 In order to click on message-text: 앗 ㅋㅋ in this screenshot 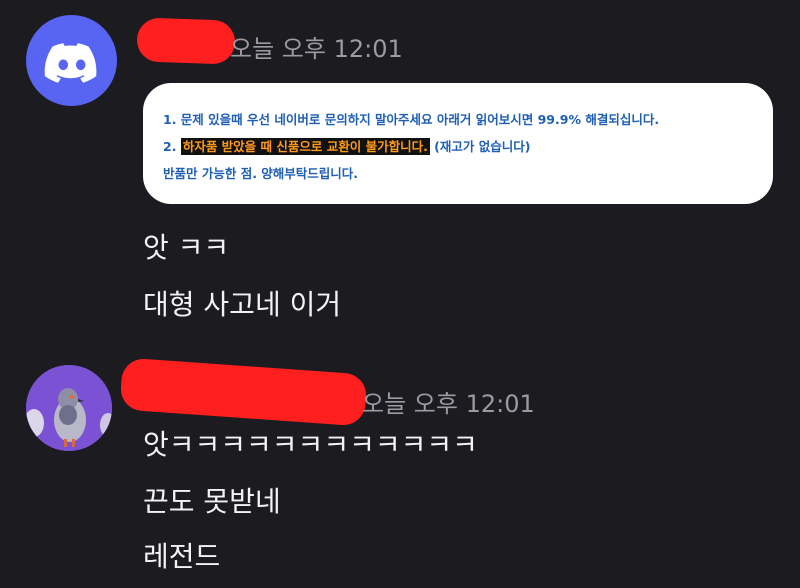, I will do `click(186, 247)`.